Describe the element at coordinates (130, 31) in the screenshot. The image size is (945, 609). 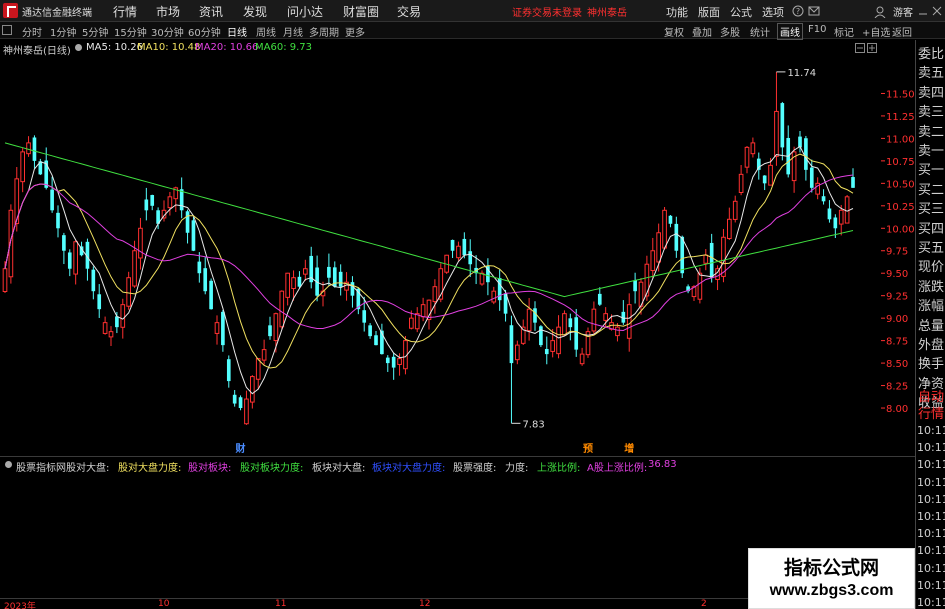
I see `period-15min: 15分钟` at that location.